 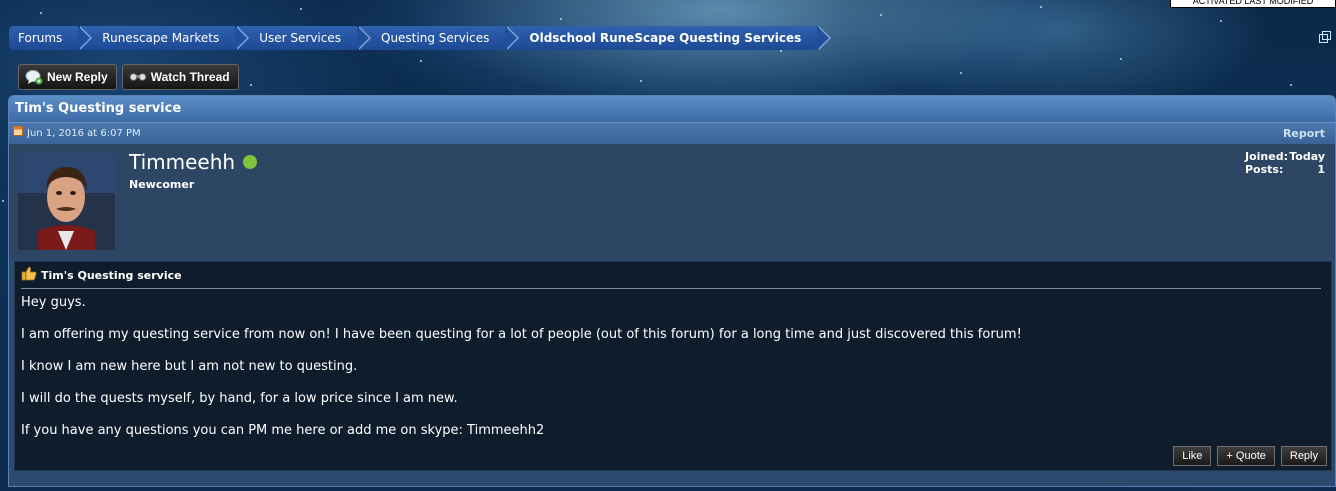 I want to click on top-status-box: ACTIVATED LAST MODIFIED, so click(x=1253, y=4).